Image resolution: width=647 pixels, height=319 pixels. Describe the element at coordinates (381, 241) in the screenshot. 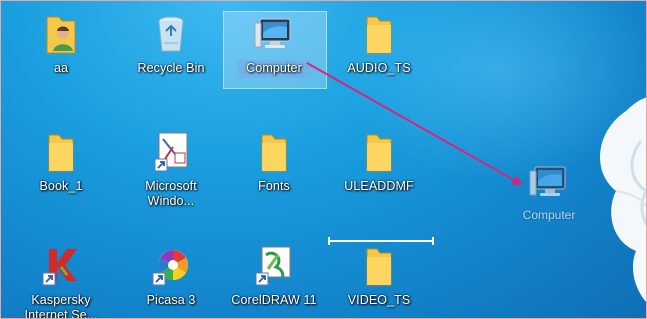

I see `drop-insertion-marker` at that location.